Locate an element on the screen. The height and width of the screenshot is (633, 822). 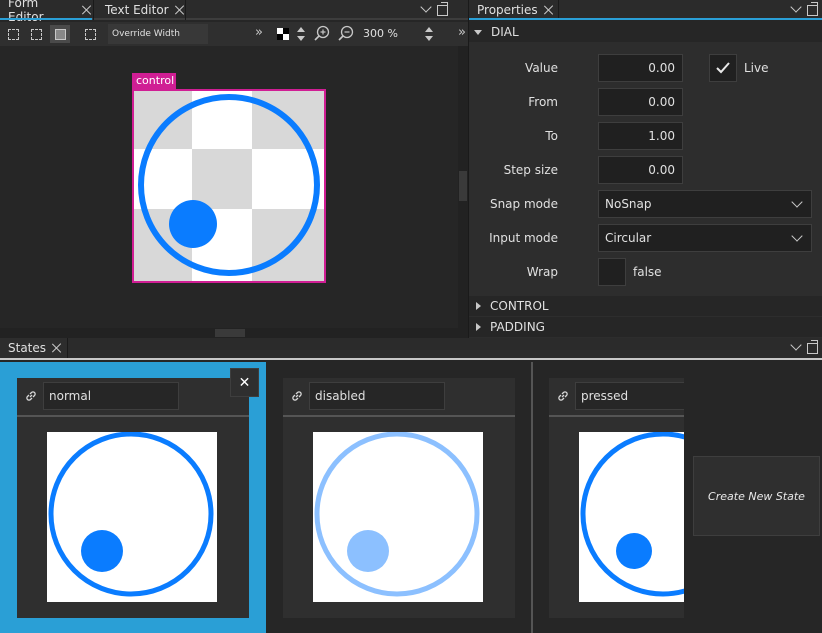
active-tab-indicator is located at coordinates (46, 19).